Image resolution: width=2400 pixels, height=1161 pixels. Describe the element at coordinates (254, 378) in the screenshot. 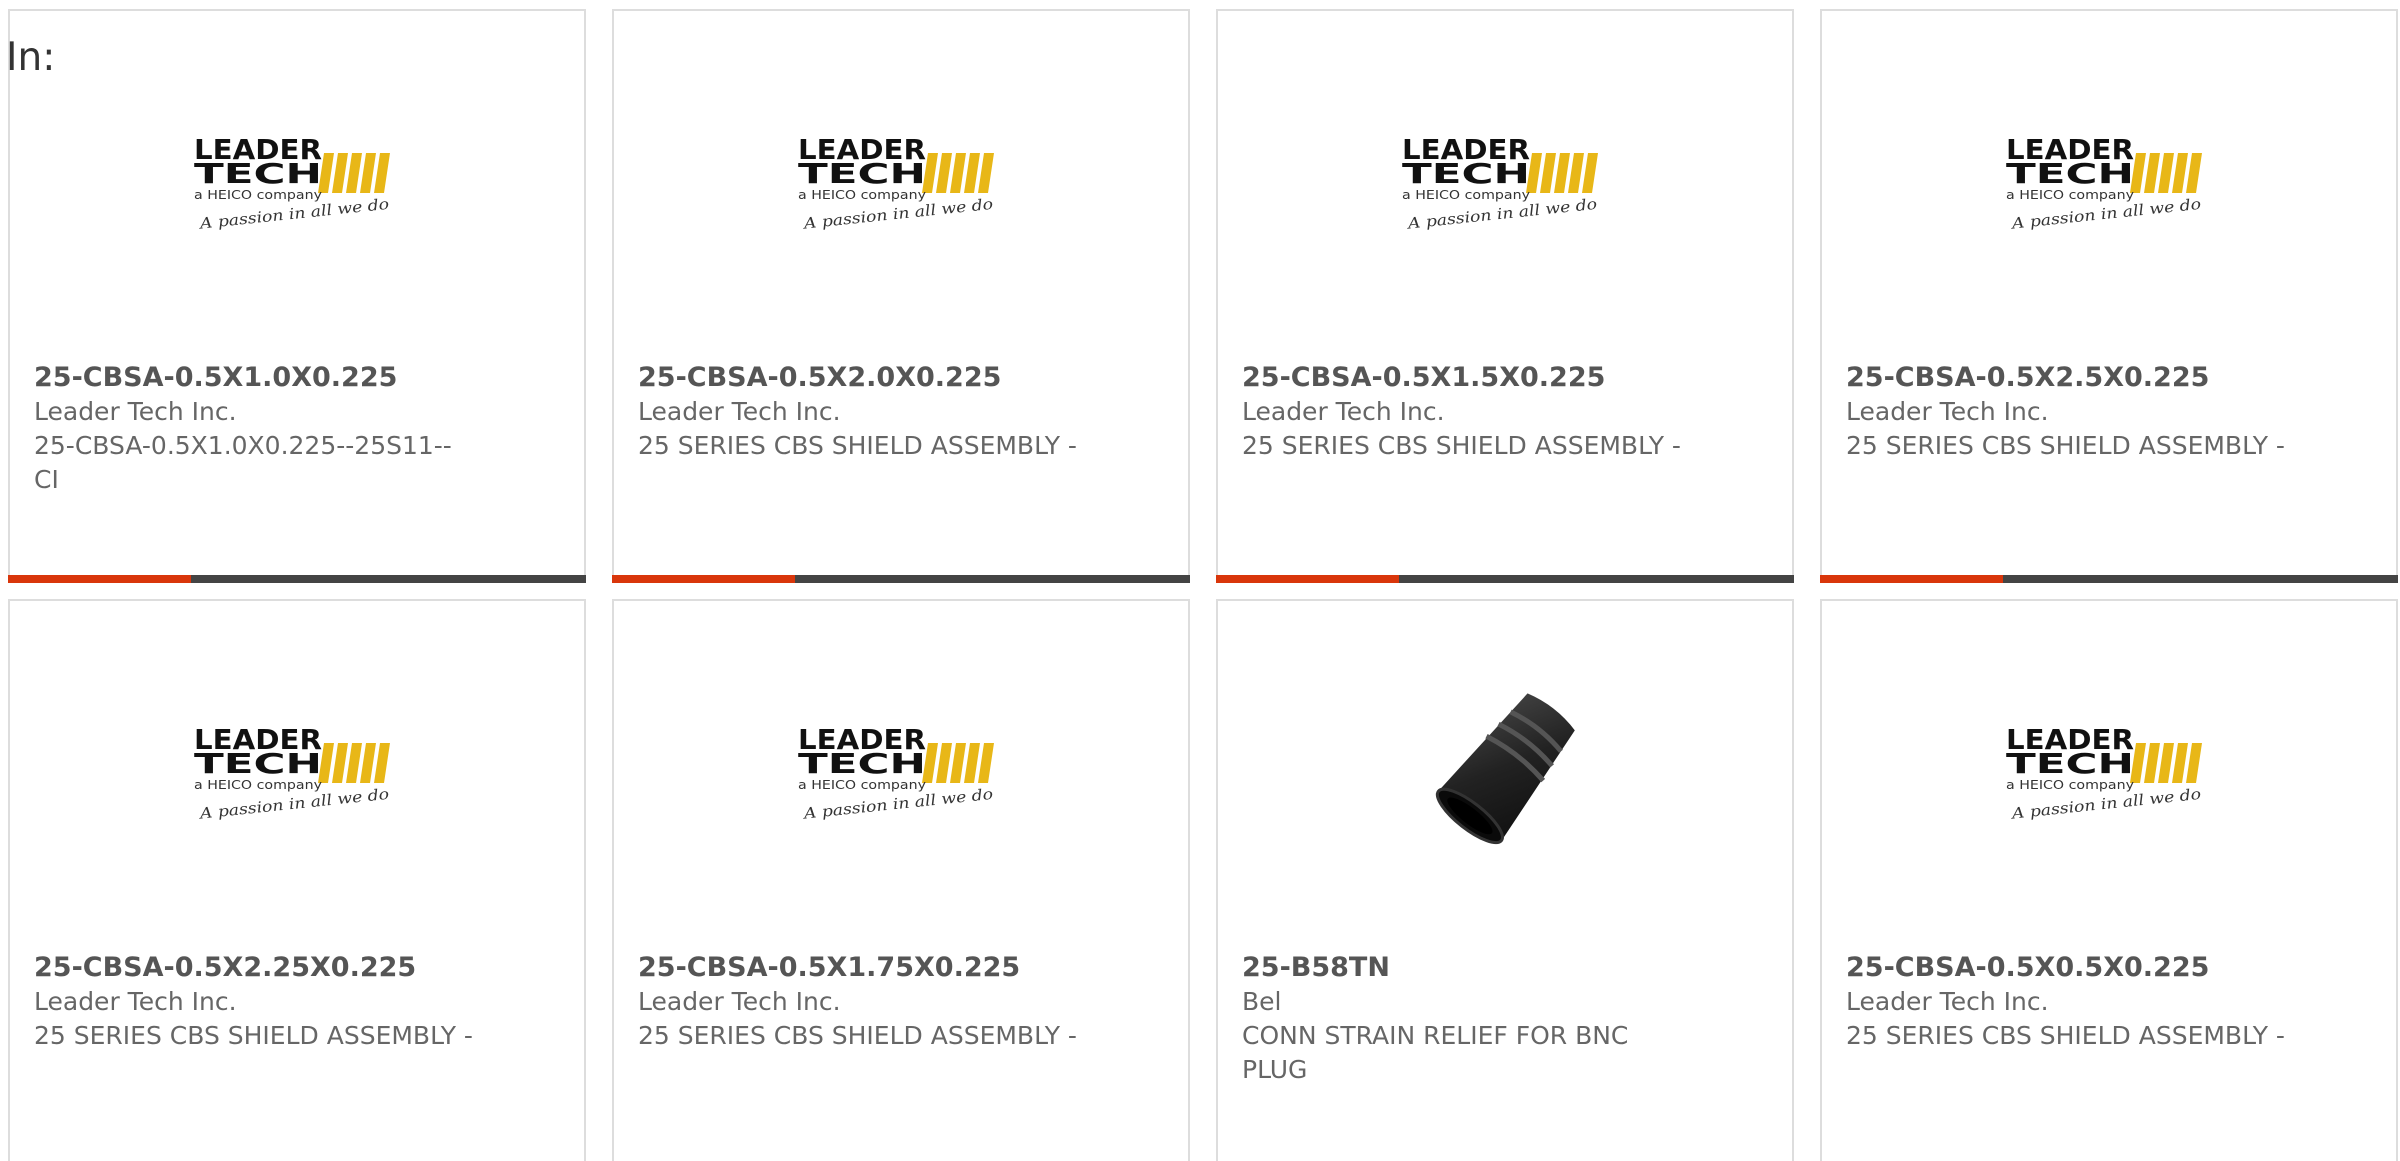

I see `product-part-number: 25-CBSA-0.5X1.0X0.225` at that location.